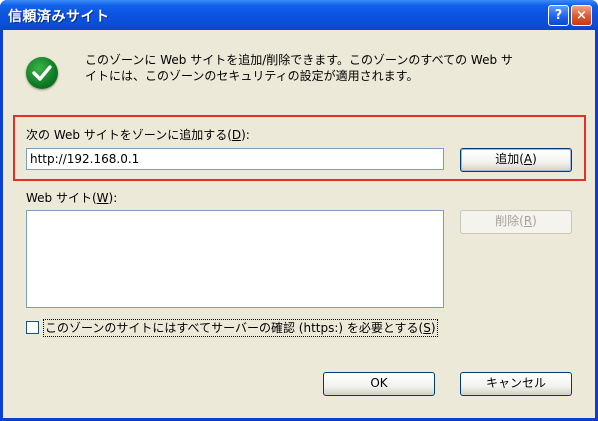 The width and height of the screenshot is (598, 421). I want to click on add-button: 追加(A), so click(516, 160).